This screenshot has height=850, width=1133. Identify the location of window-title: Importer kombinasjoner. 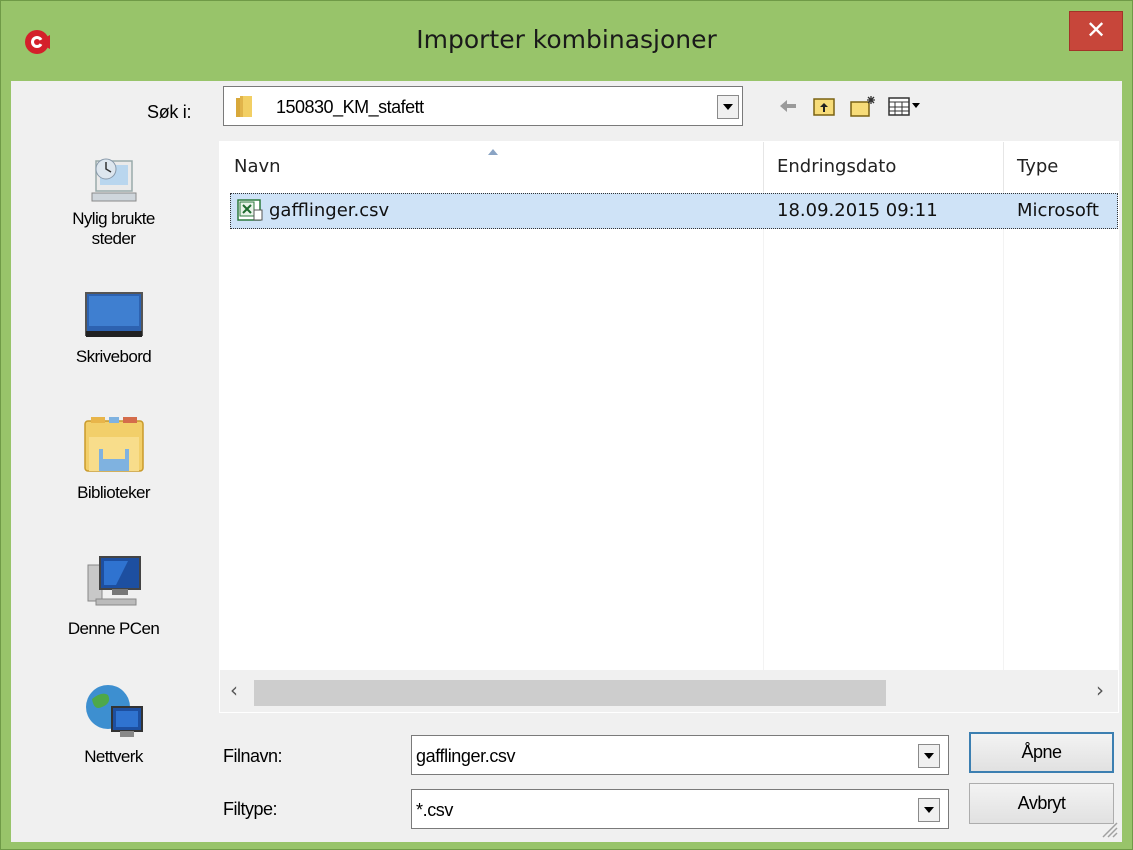
(566, 39).